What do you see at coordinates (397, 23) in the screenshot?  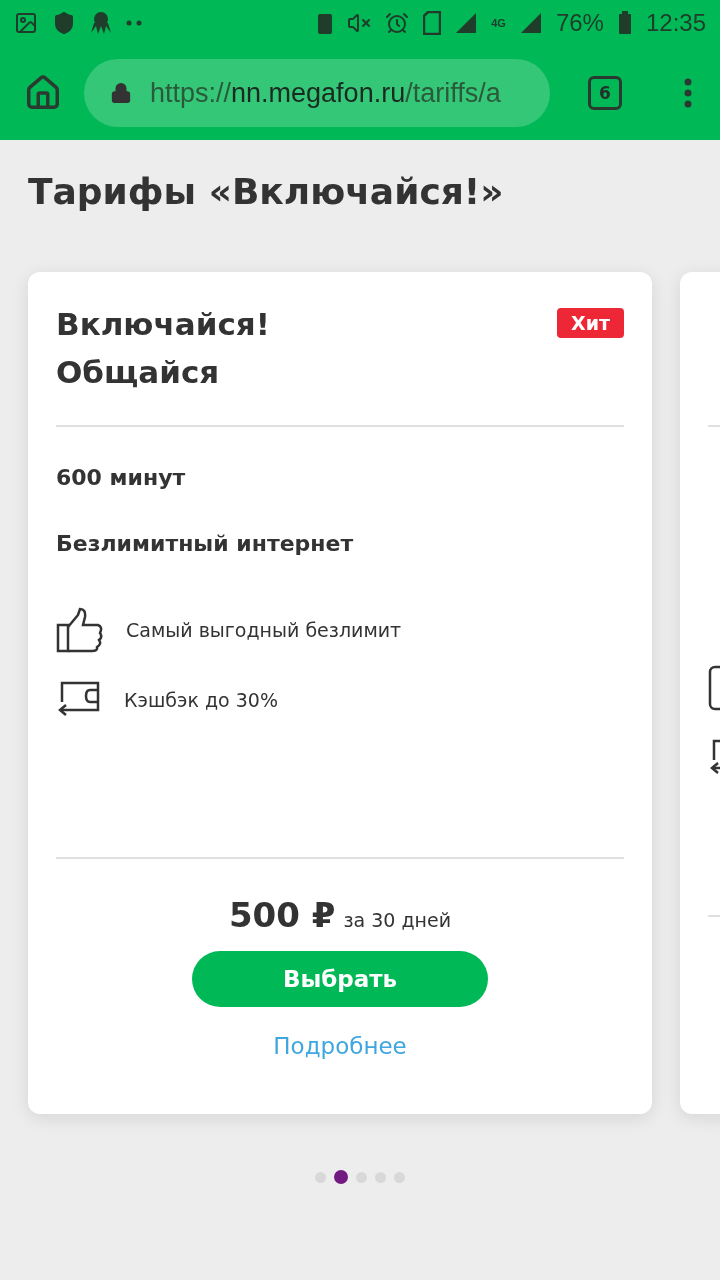 I see `alarm-icon` at bounding box center [397, 23].